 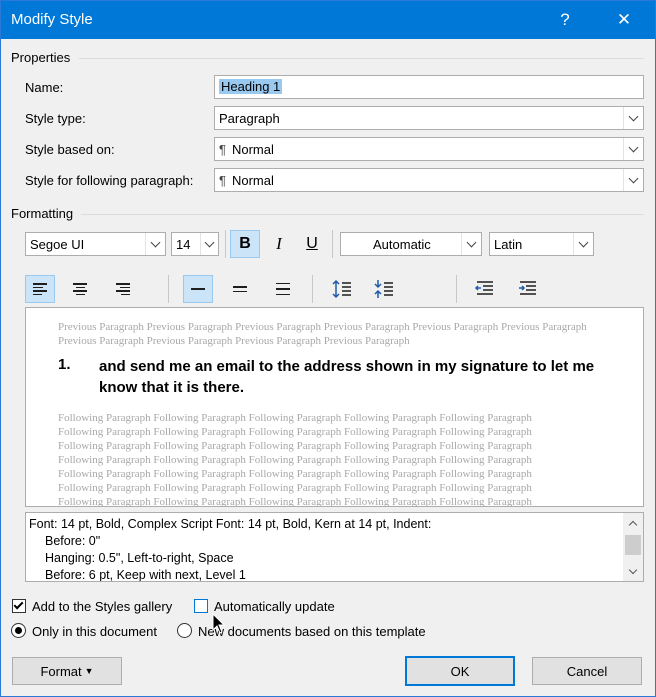 I want to click on checkmark-icon, so click(x=18, y=604).